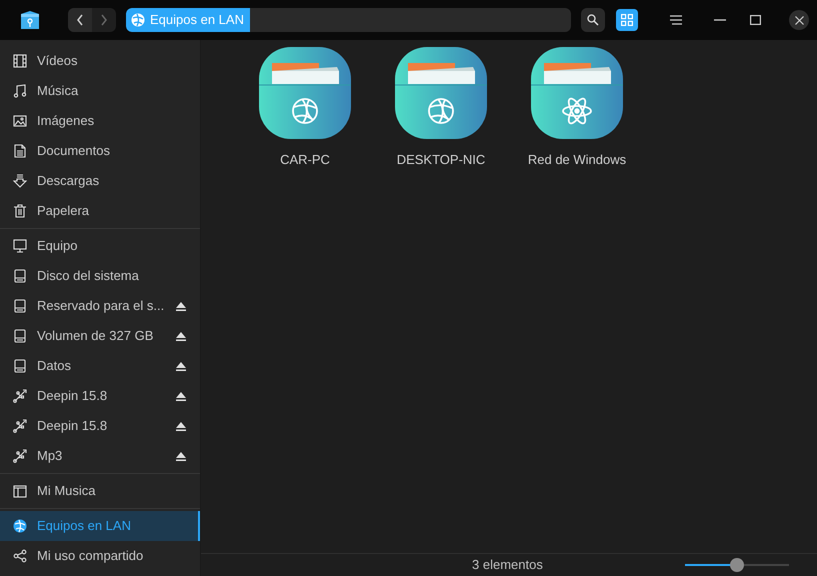  I want to click on sidebar-item: Mi uso compartido, so click(100, 556).